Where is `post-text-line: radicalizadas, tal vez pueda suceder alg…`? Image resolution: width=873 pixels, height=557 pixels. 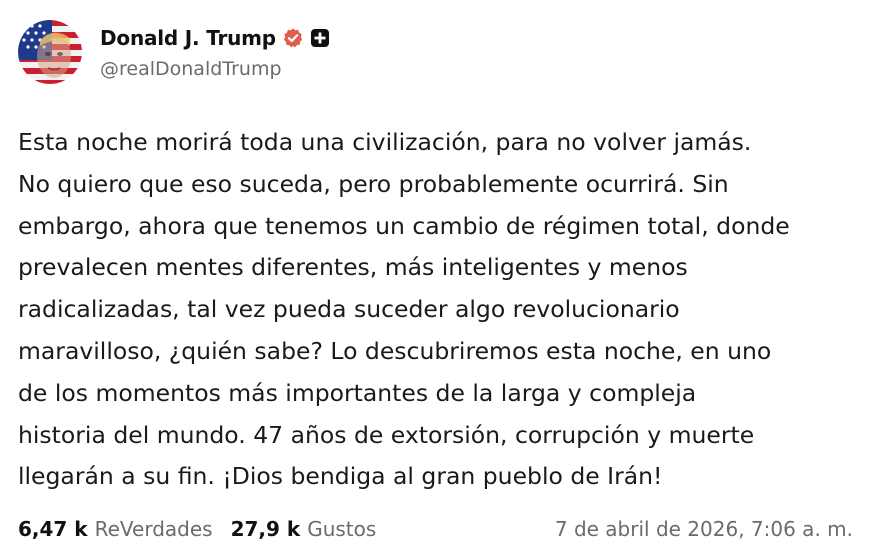
post-text-line: radicalizadas, tal vez pueda suceder alg… is located at coordinates (349, 309).